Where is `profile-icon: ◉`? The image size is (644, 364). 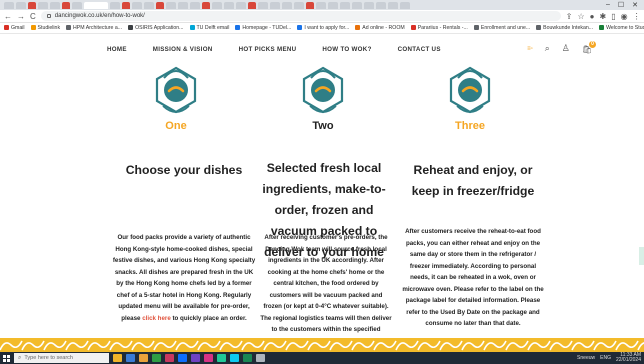 profile-icon: ◉ is located at coordinates (624, 16).